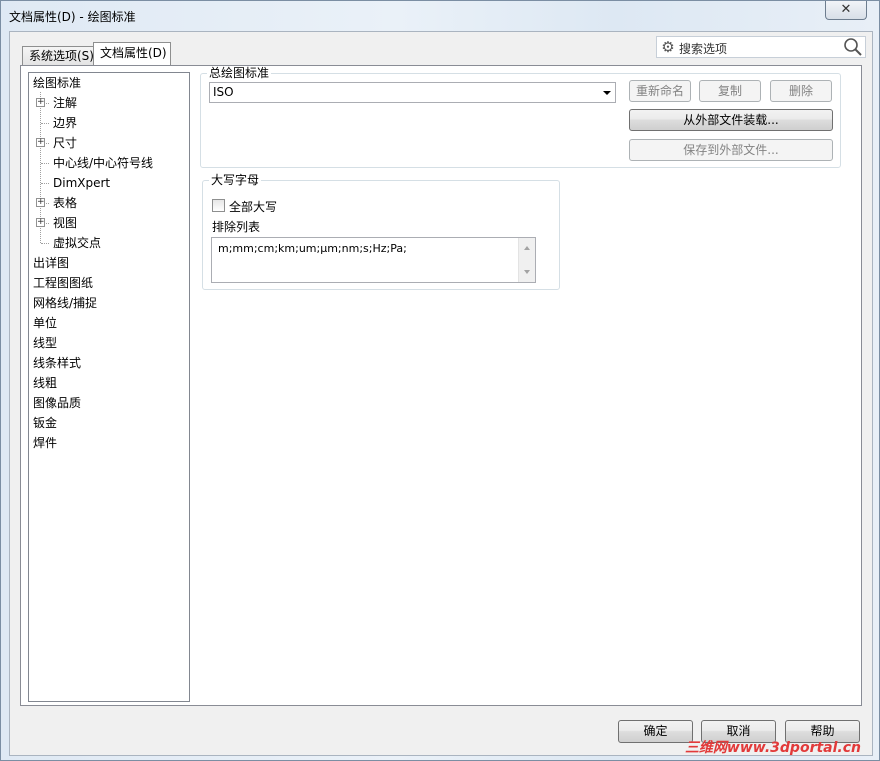  What do you see at coordinates (253, 206) in the screenshot?
I see `all-uppercase-label: 全部大写` at bounding box center [253, 206].